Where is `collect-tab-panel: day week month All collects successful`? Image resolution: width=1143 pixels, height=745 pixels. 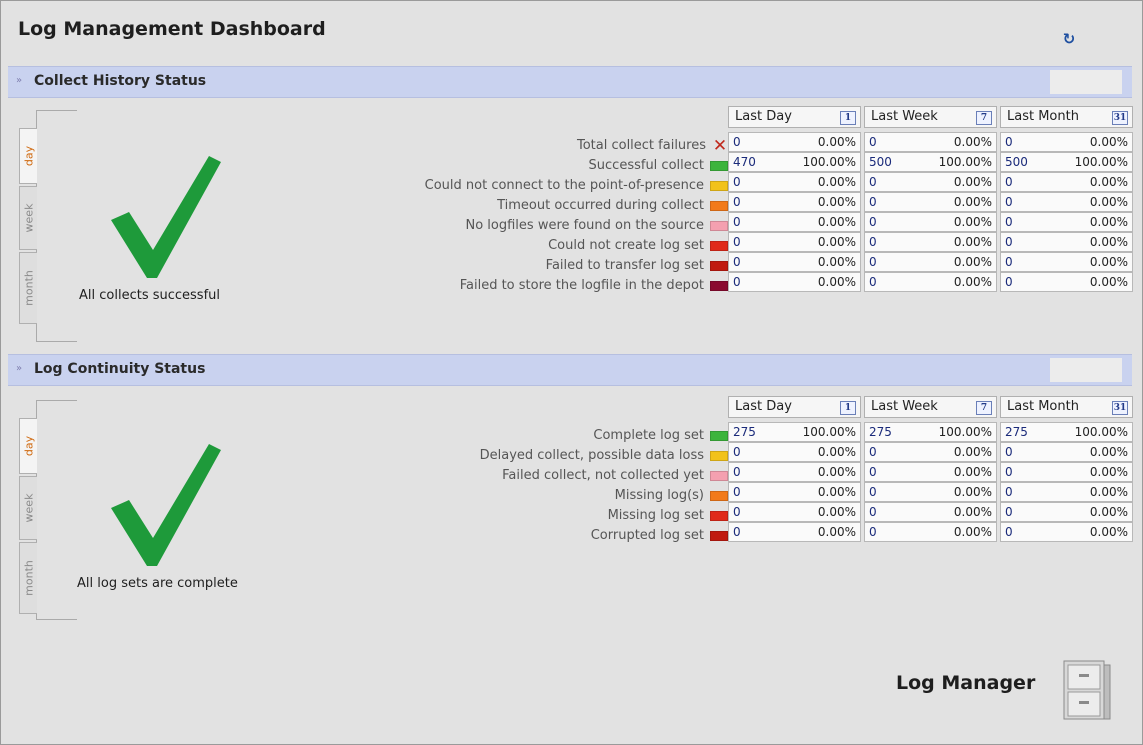 collect-tab-panel: day week month All collects successful is located at coordinates (190, 226).